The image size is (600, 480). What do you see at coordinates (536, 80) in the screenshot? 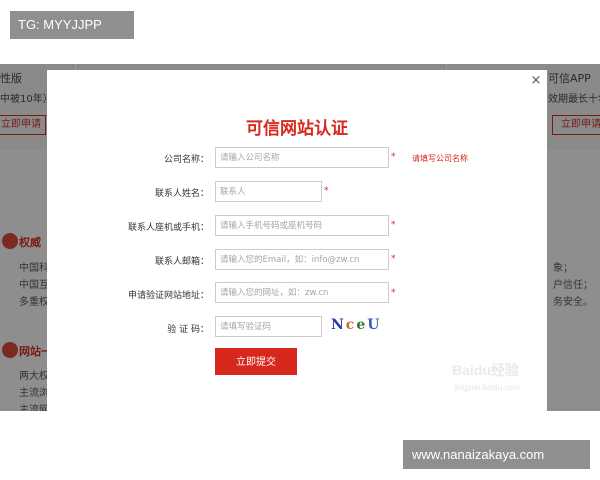
I see `close-icon: ×` at bounding box center [536, 80].